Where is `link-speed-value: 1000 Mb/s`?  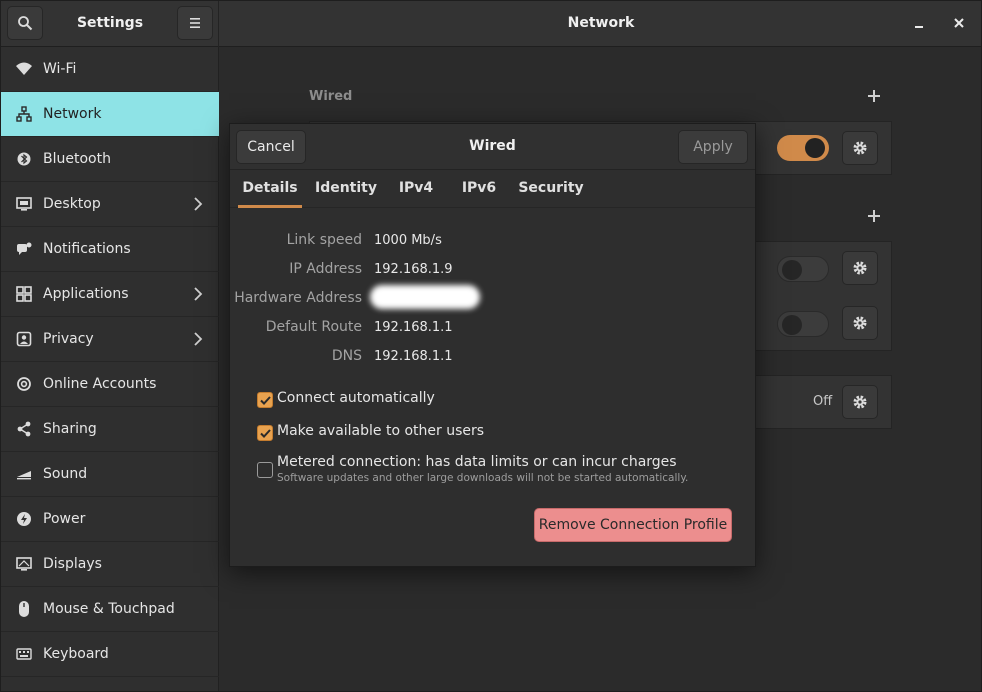
link-speed-value: 1000 Mb/s is located at coordinates (408, 240).